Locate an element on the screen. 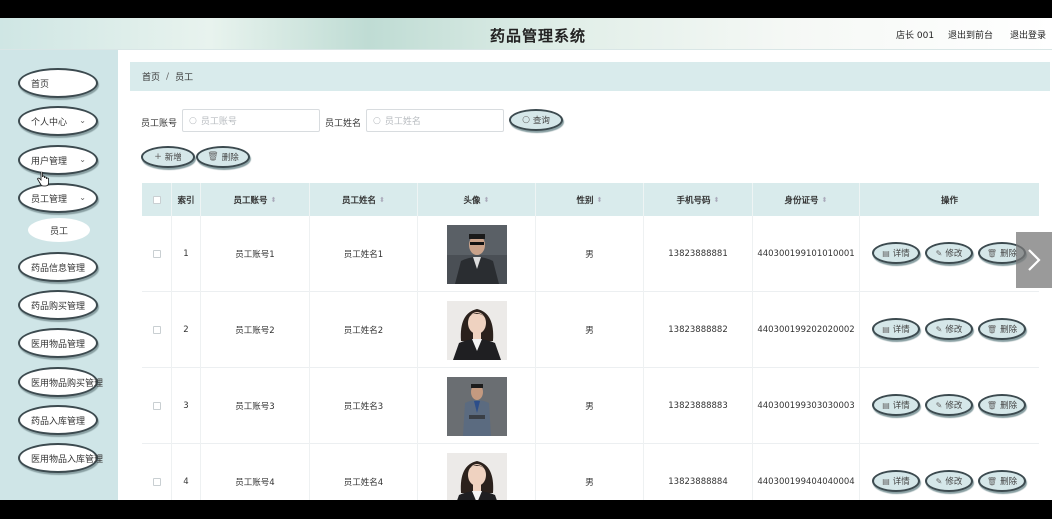  cell-gender: 男 is located at coordinates (590, 330).